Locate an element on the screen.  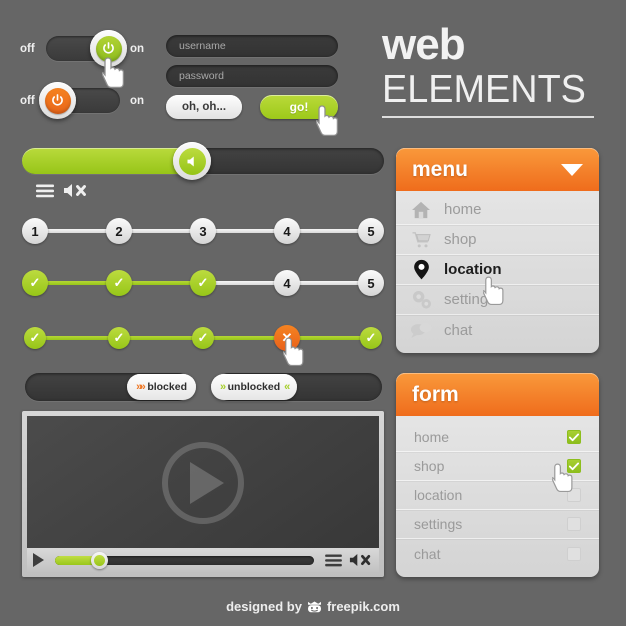
title-underline is located at coordinates (488, 117).